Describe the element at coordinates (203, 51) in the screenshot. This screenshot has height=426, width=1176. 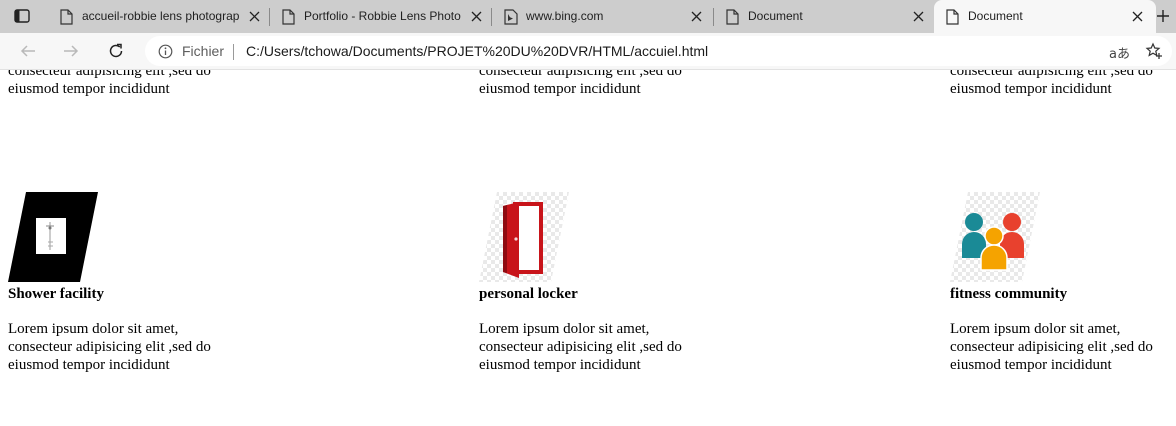
I see `site-info-label: Fichier` at that location.